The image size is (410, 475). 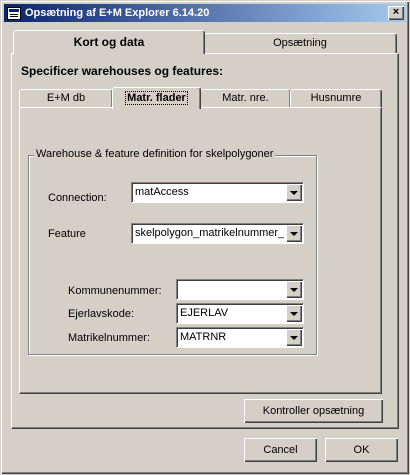 I want to click on tab-em-db-label: E+M db, so click(x=66, y=98).